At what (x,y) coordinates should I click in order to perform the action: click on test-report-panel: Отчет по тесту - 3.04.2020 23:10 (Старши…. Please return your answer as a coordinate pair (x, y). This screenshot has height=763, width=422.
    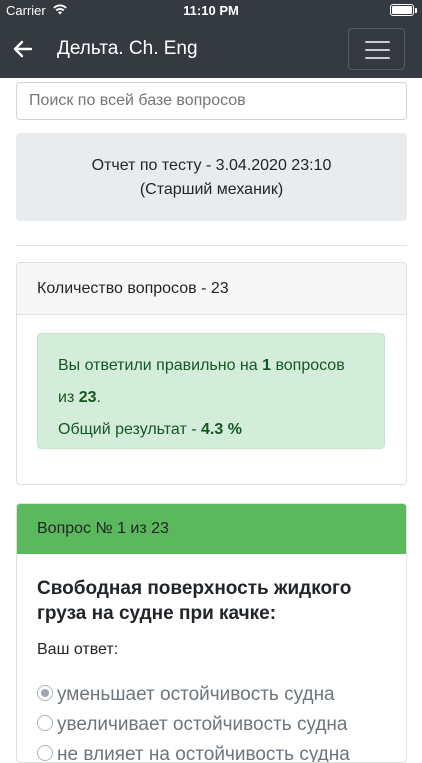
    Looking at the image, I should click on (211, 177).